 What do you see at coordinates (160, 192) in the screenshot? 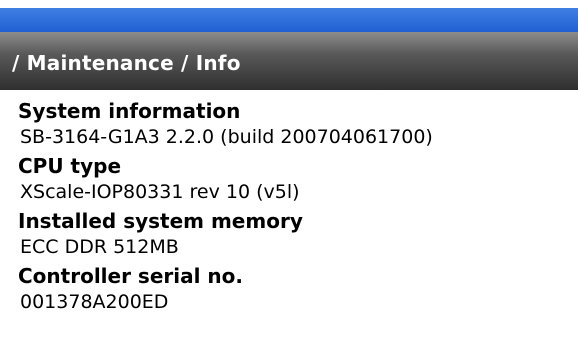
I see `info-value: XScale-IOP80331 rev 10 (v5l)` at bounding box center [160, 192].